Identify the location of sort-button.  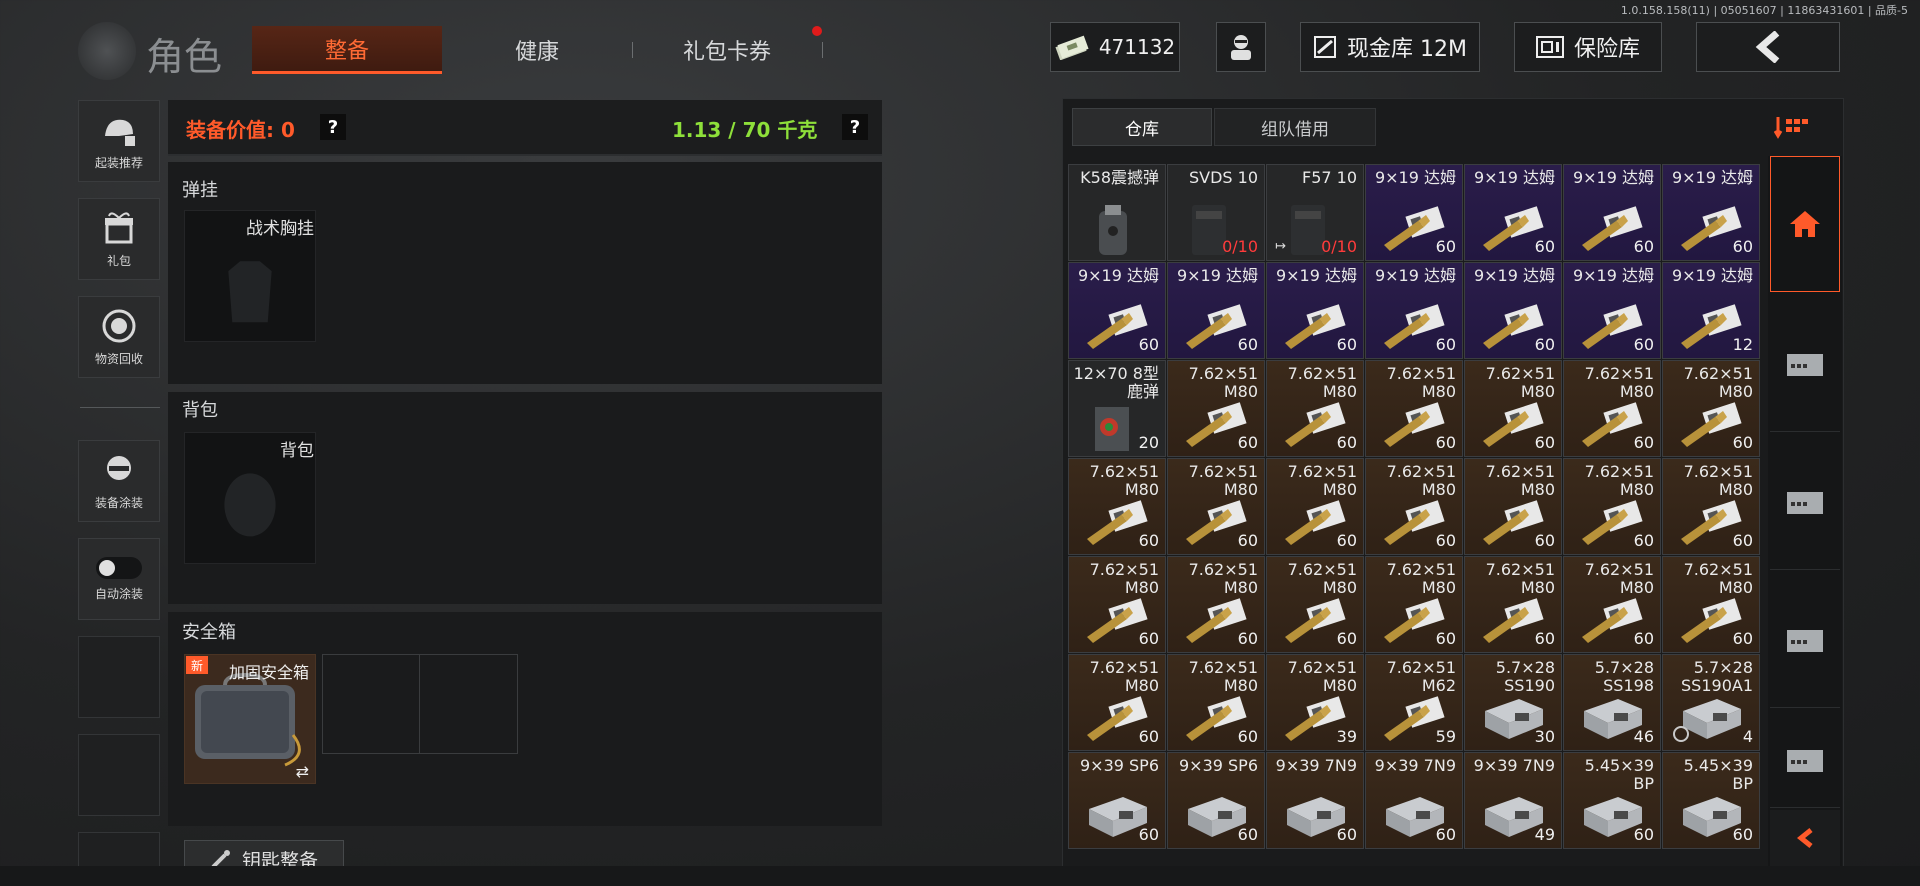
(1793, 127).